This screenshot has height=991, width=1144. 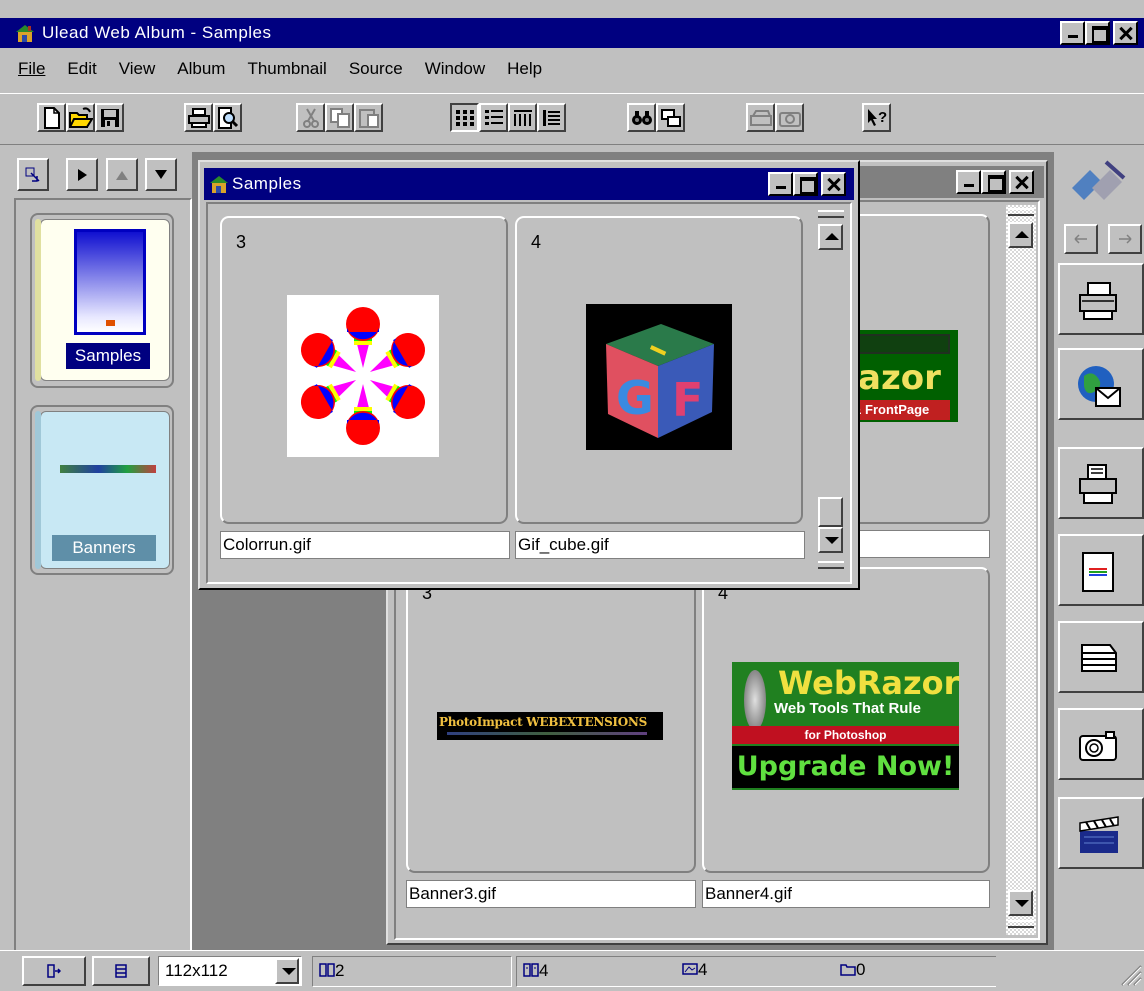 What do you see at coordinates (31, 69) in the screenshot?
I see `menu-file: File` at bounding box center [31, 69].